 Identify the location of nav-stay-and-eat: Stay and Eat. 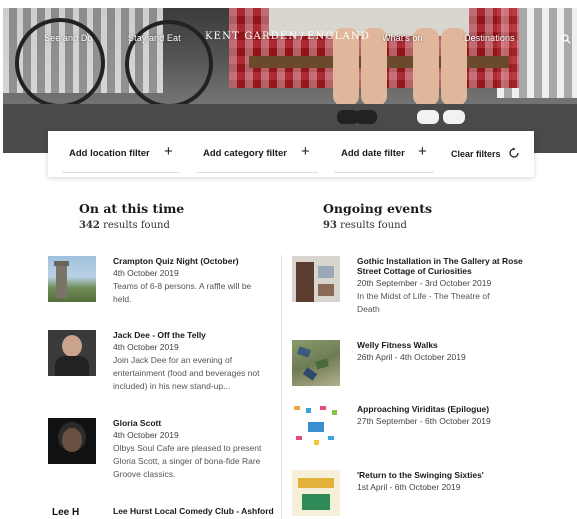
(154, 38).